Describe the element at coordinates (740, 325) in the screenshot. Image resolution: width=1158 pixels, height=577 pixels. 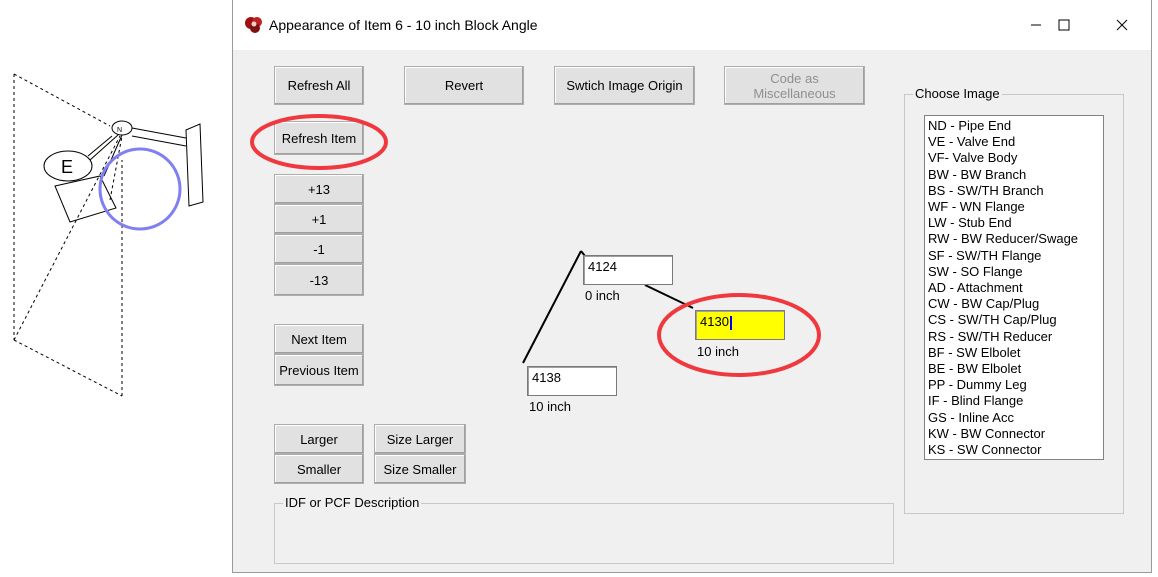
I see `point-right-value-input: 4130` at that location.